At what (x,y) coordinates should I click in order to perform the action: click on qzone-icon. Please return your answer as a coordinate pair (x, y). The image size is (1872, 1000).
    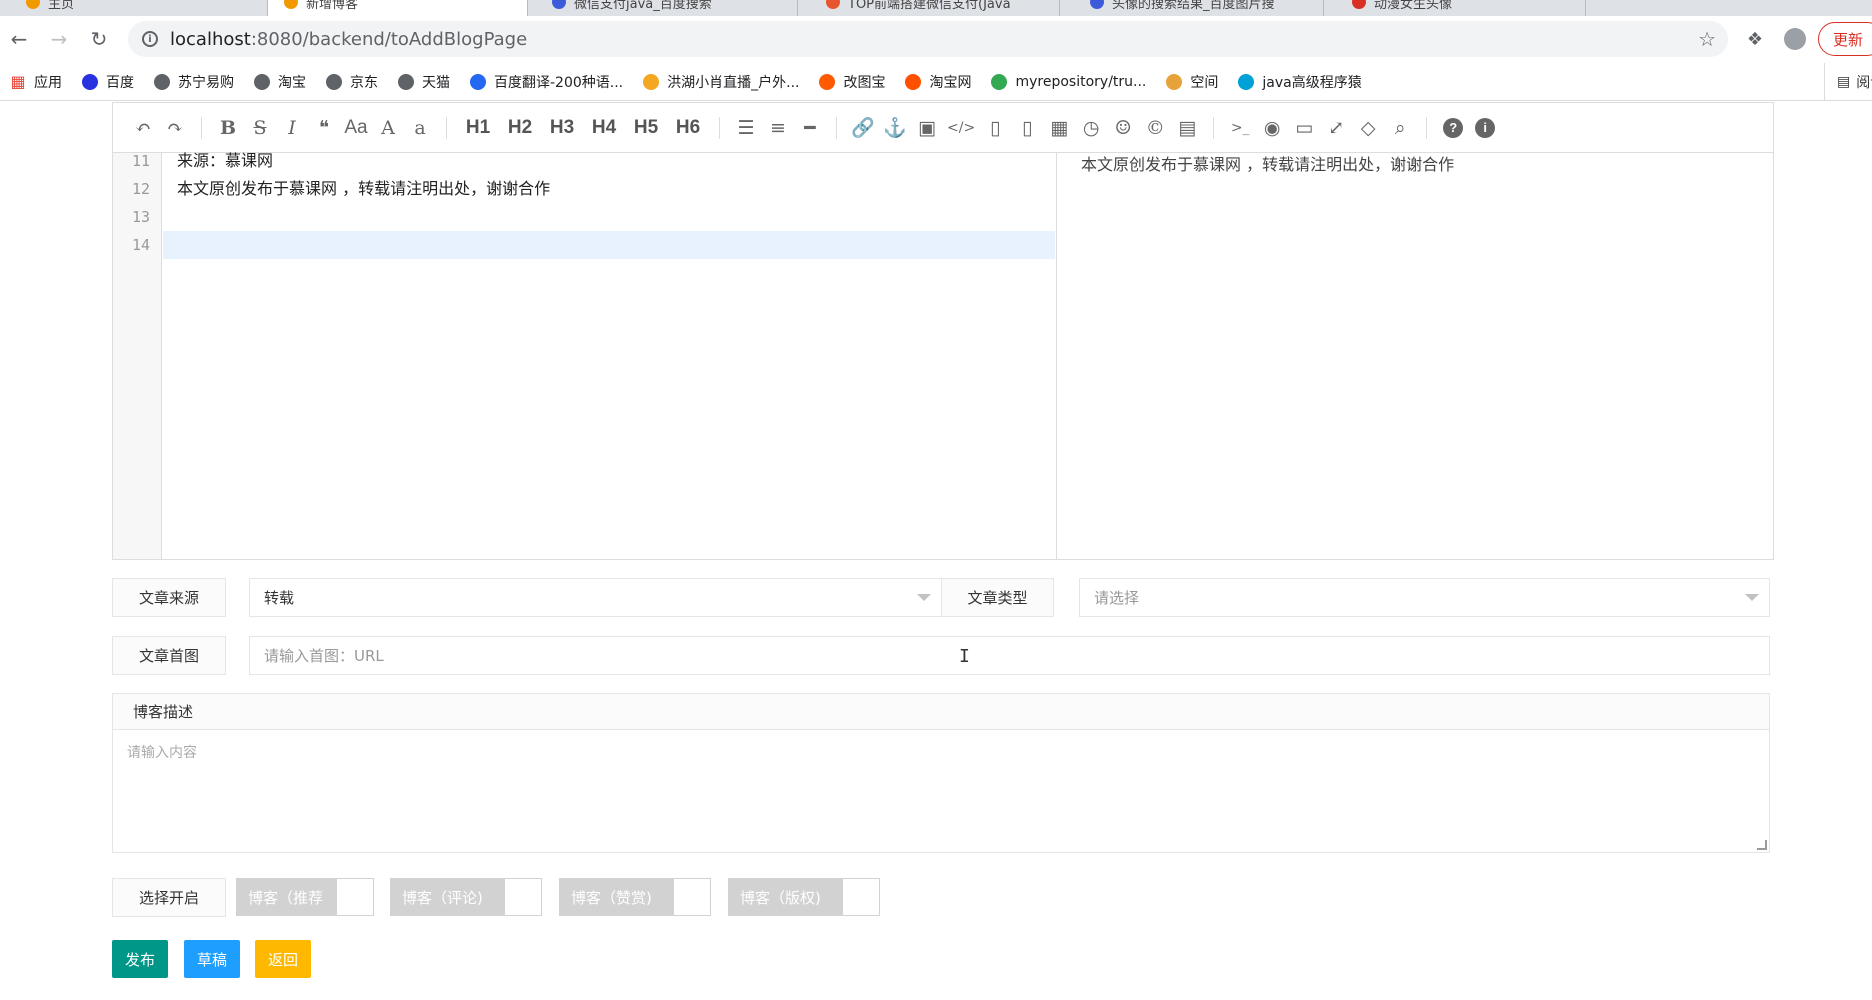
    Looking at the image, I should click on (1174, 81).